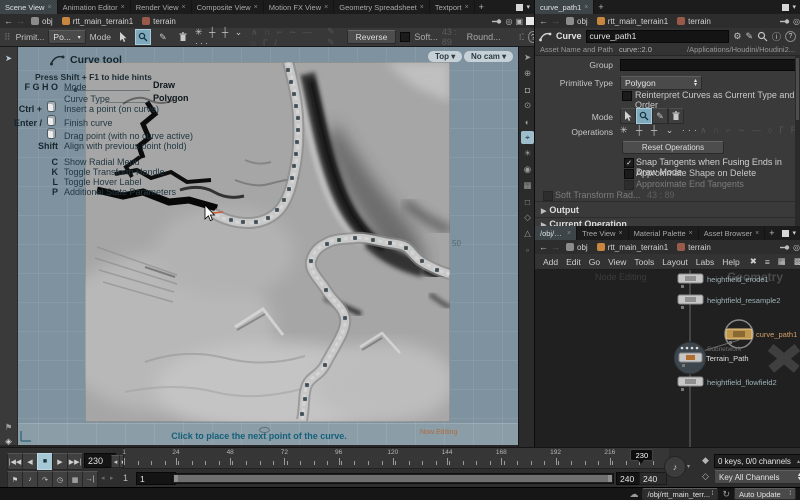 The image size is (800, 500). What do you see at coordinates (527, 105) in the screenshot?
I see `lookat-icon: ⊙` at bounding box center [527, 105].